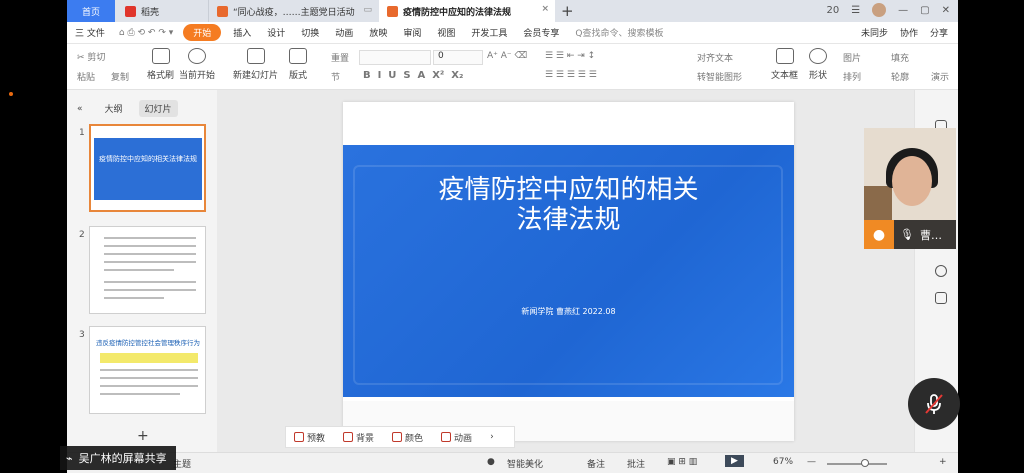 The height and width of the screenshot is (473, 1024). What do you see at coordinates (619, 32) in the screenshot?
I see `search-input: Q查找命令、搜索模板` at bounding box center [619, 32].